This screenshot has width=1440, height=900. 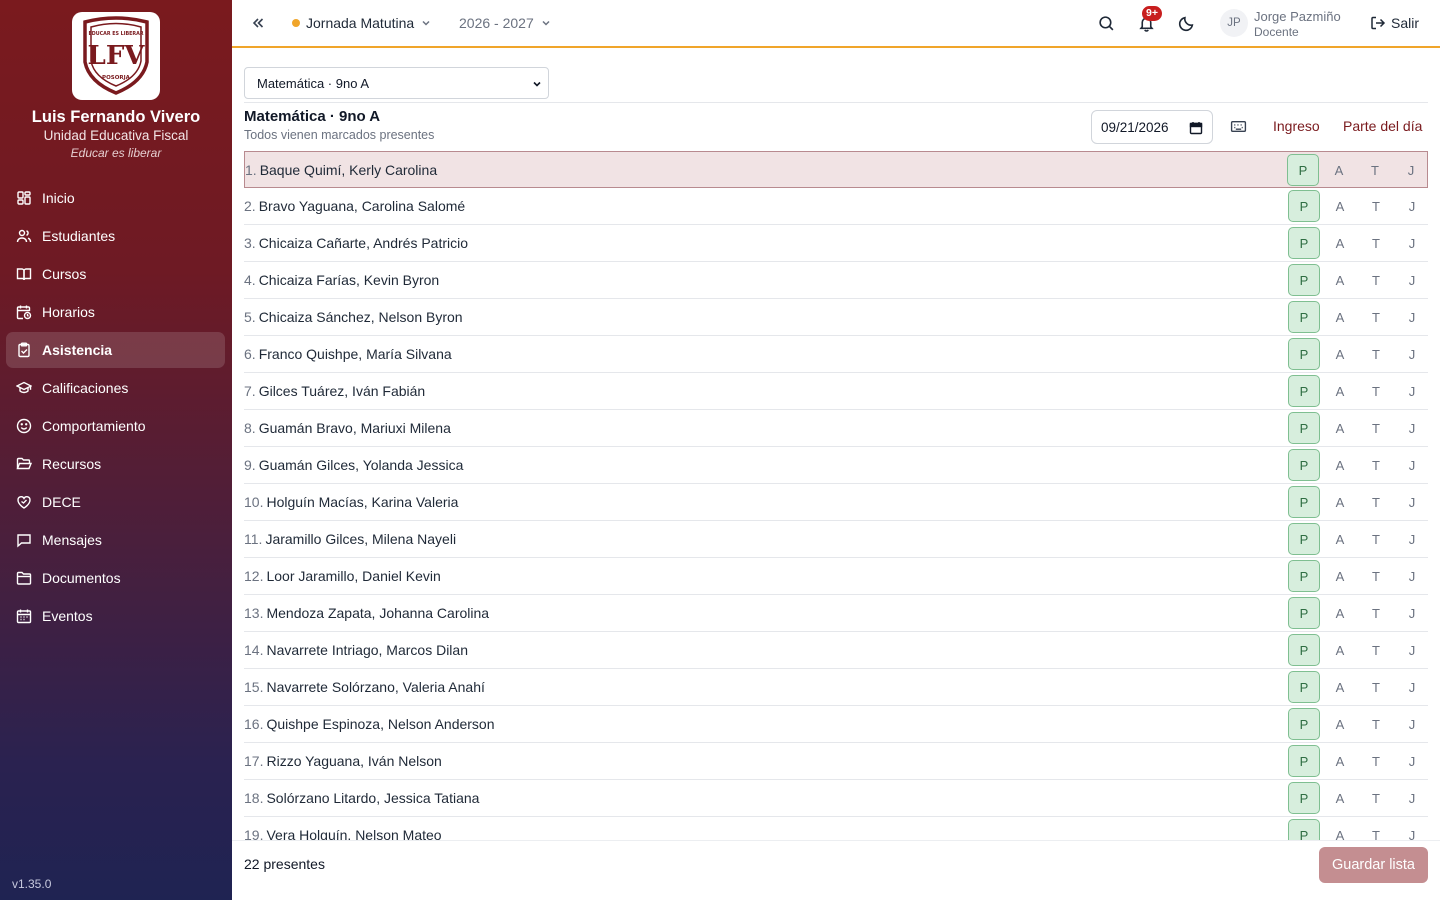 I want to click on sidebar-item-horarios: Horarios, so click(x=115, y=312).